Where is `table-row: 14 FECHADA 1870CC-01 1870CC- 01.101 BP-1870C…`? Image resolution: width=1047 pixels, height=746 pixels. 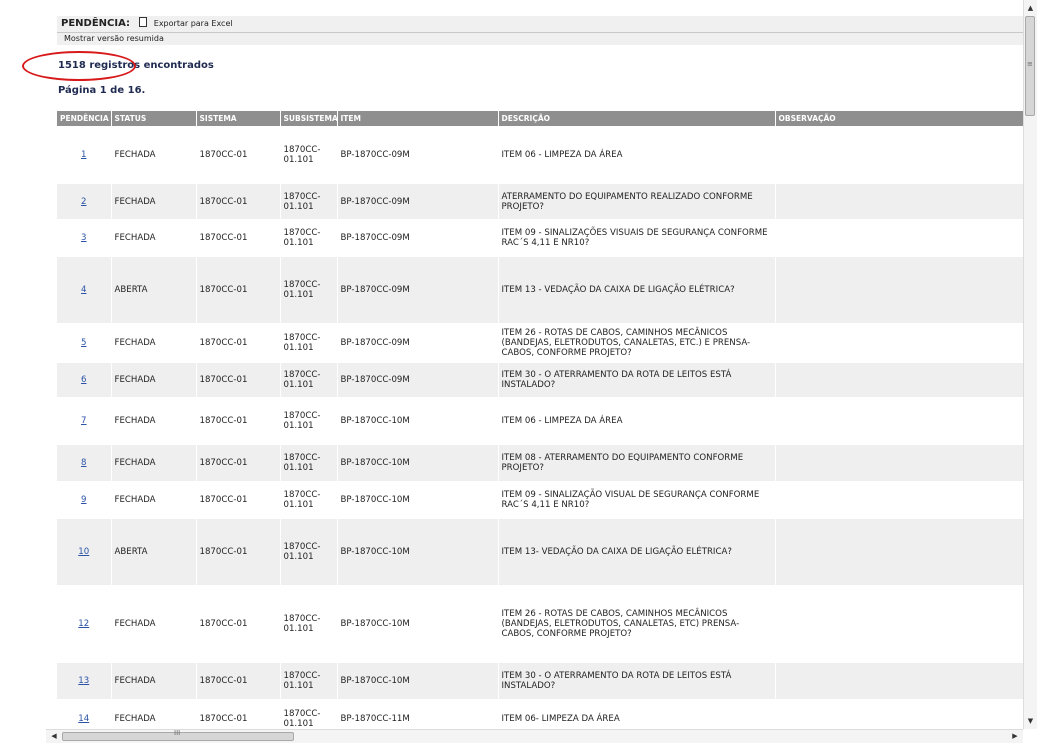 table-row: 14 FECHADA 1870CC-01 1870CC- 01.101 BP-1870C… is located at coordinates (540, 714).